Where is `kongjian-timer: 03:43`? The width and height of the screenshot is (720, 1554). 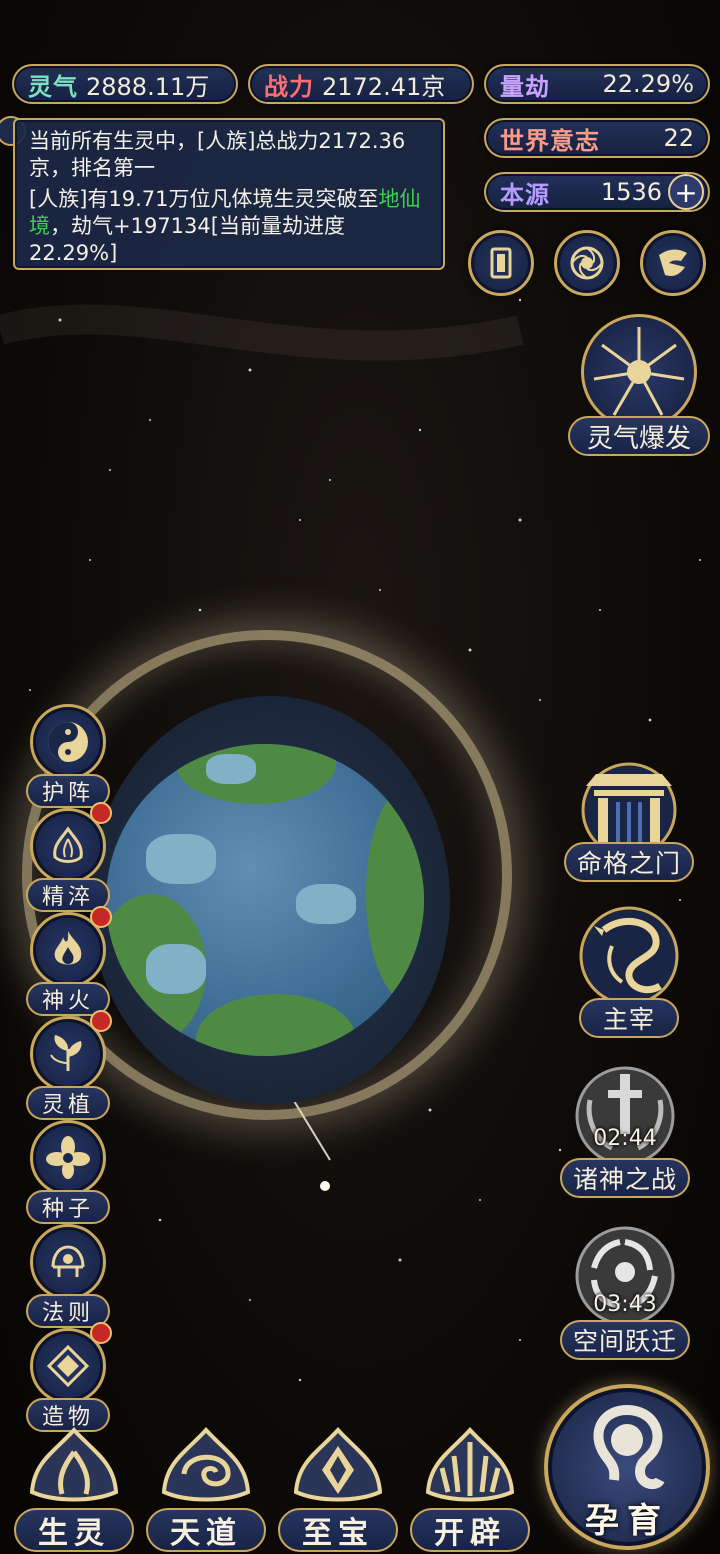 kongjian-timer: 03:43 is located at coordinates (625, 1304).